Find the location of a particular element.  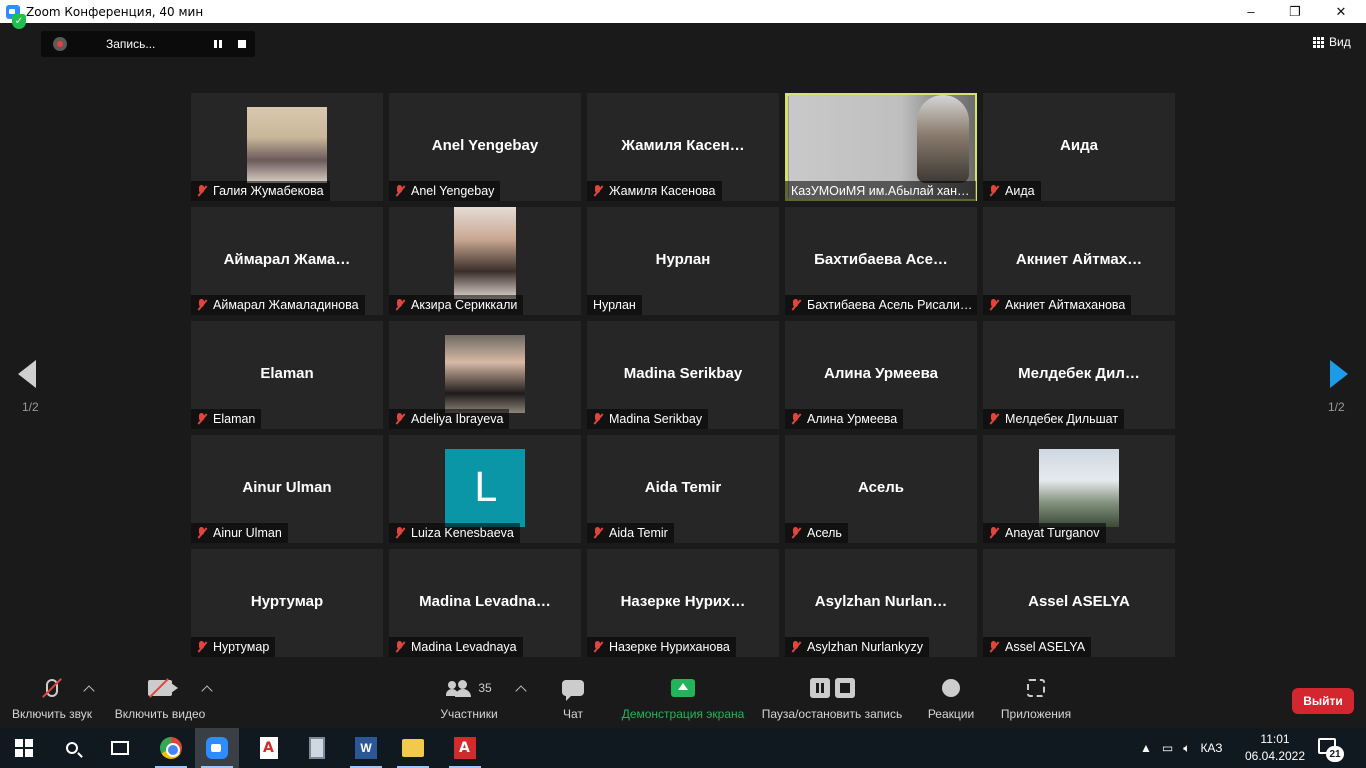

participant-name-bar: Аймарал Жамаладинова is located at coordinates (278, 305).